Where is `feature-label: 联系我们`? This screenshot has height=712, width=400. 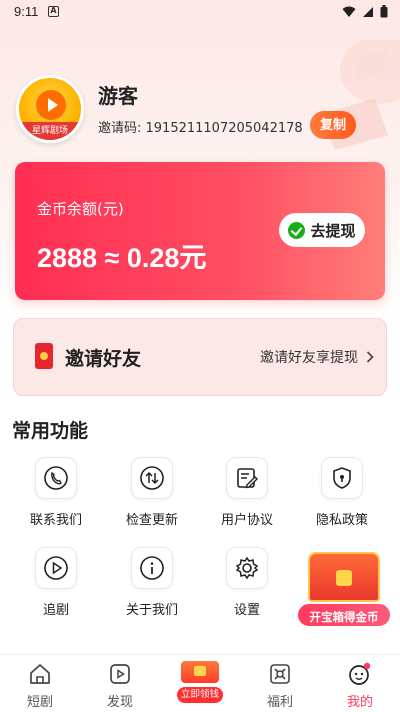
feature-label: 联系我们 is located at coordinates (55, 520).